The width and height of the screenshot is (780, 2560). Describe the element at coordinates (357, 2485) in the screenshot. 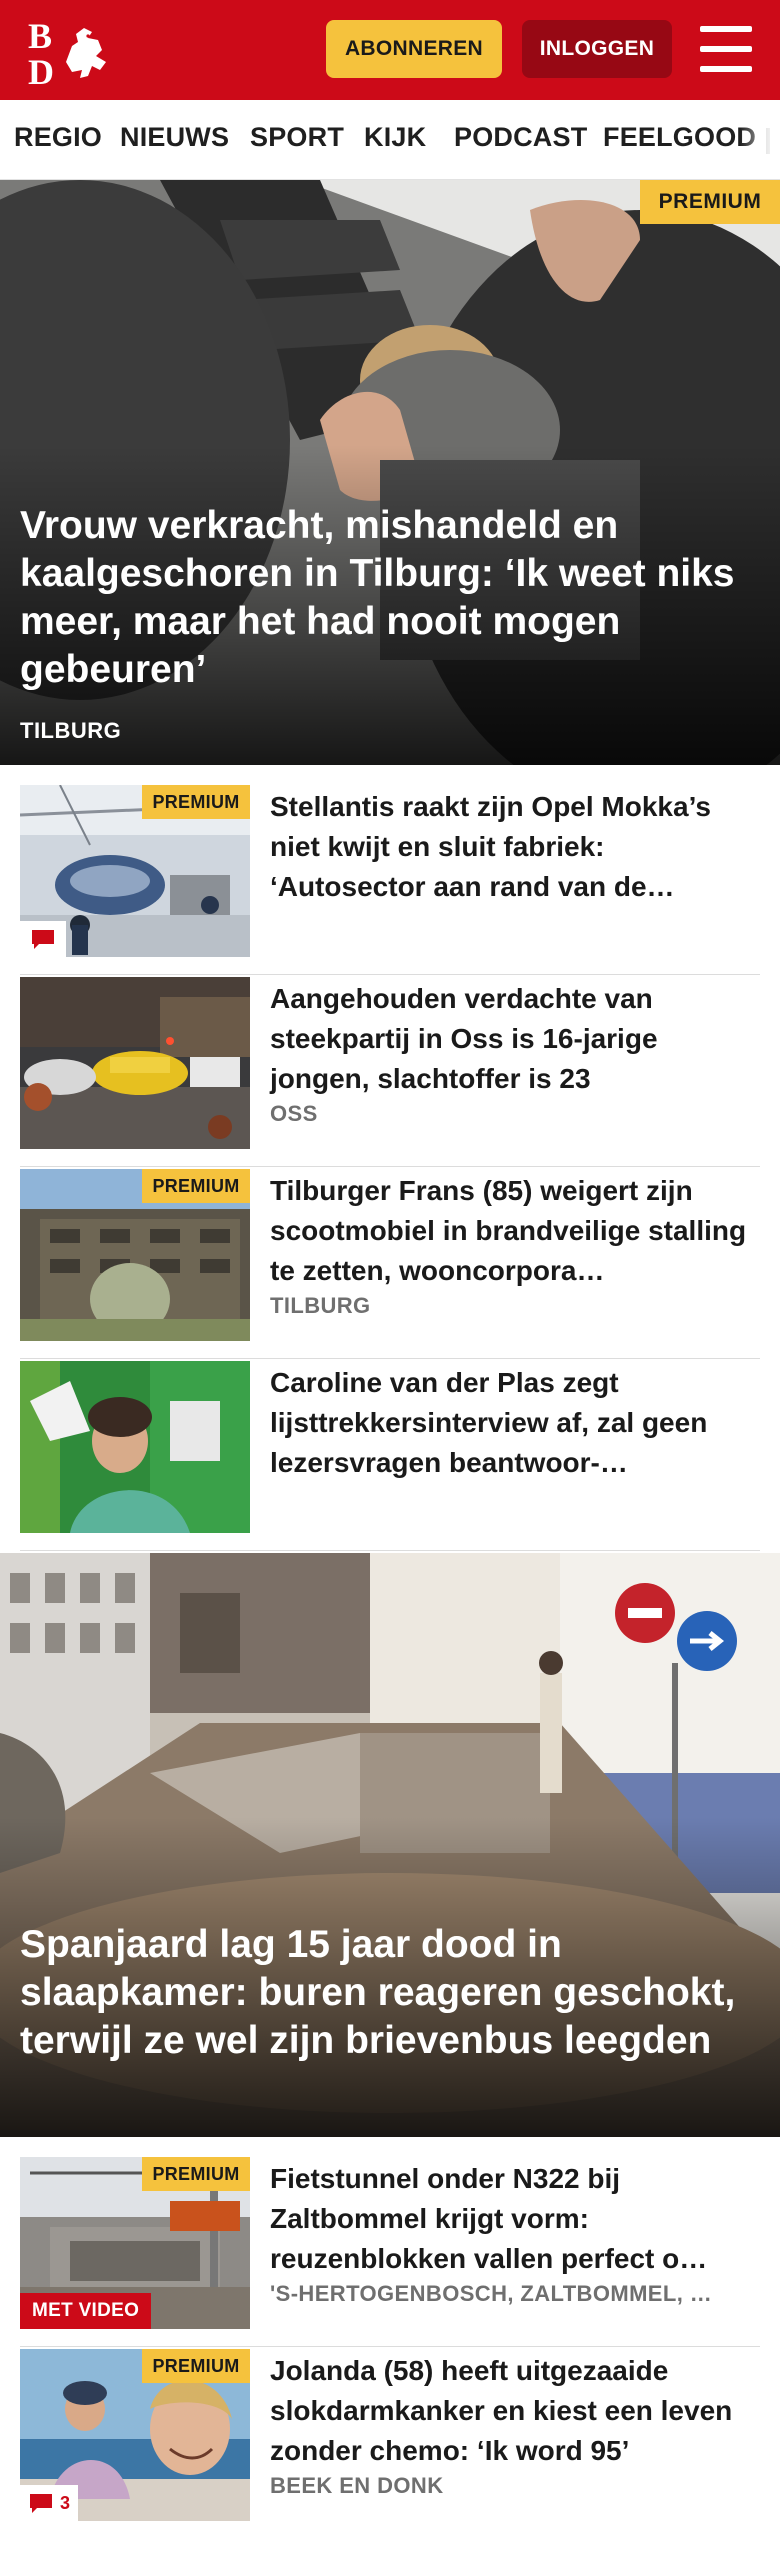

I see `article-location: BEEK EN DONK` at that location.